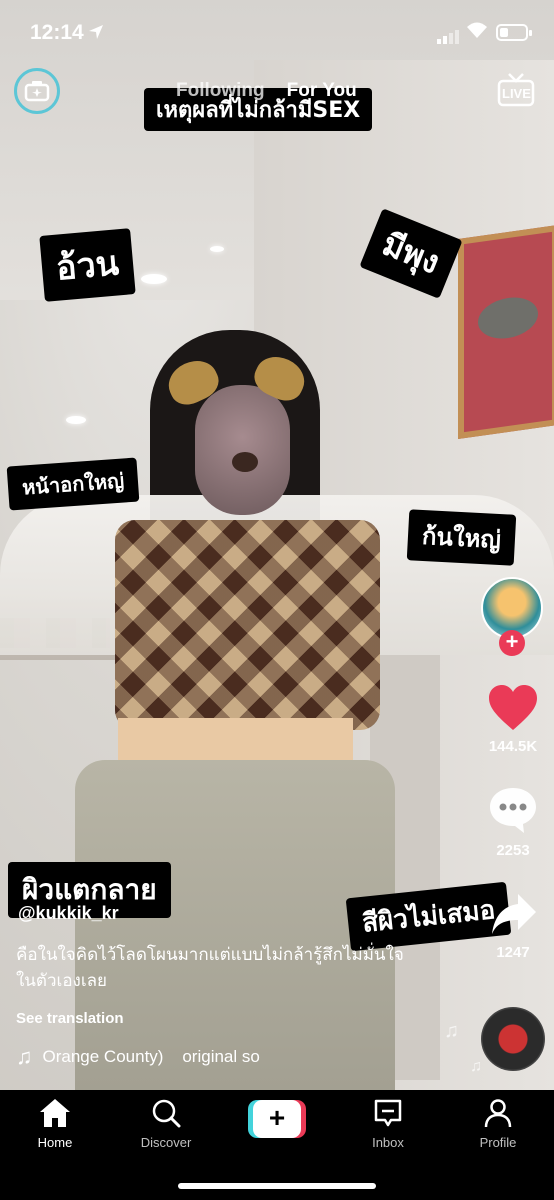 The image size is (554, 1200). I want to click on share-count: 1247, so click(513, 952).